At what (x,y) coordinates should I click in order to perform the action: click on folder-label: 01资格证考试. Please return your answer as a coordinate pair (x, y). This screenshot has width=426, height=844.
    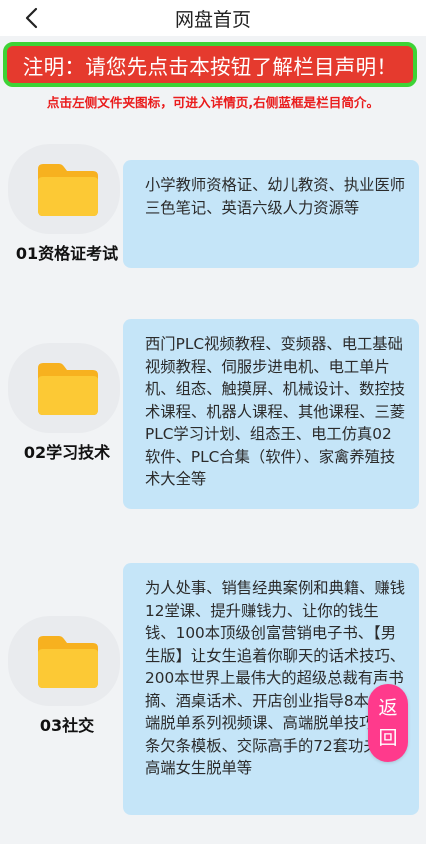
    Looking at the image, I should click on (67, 253).